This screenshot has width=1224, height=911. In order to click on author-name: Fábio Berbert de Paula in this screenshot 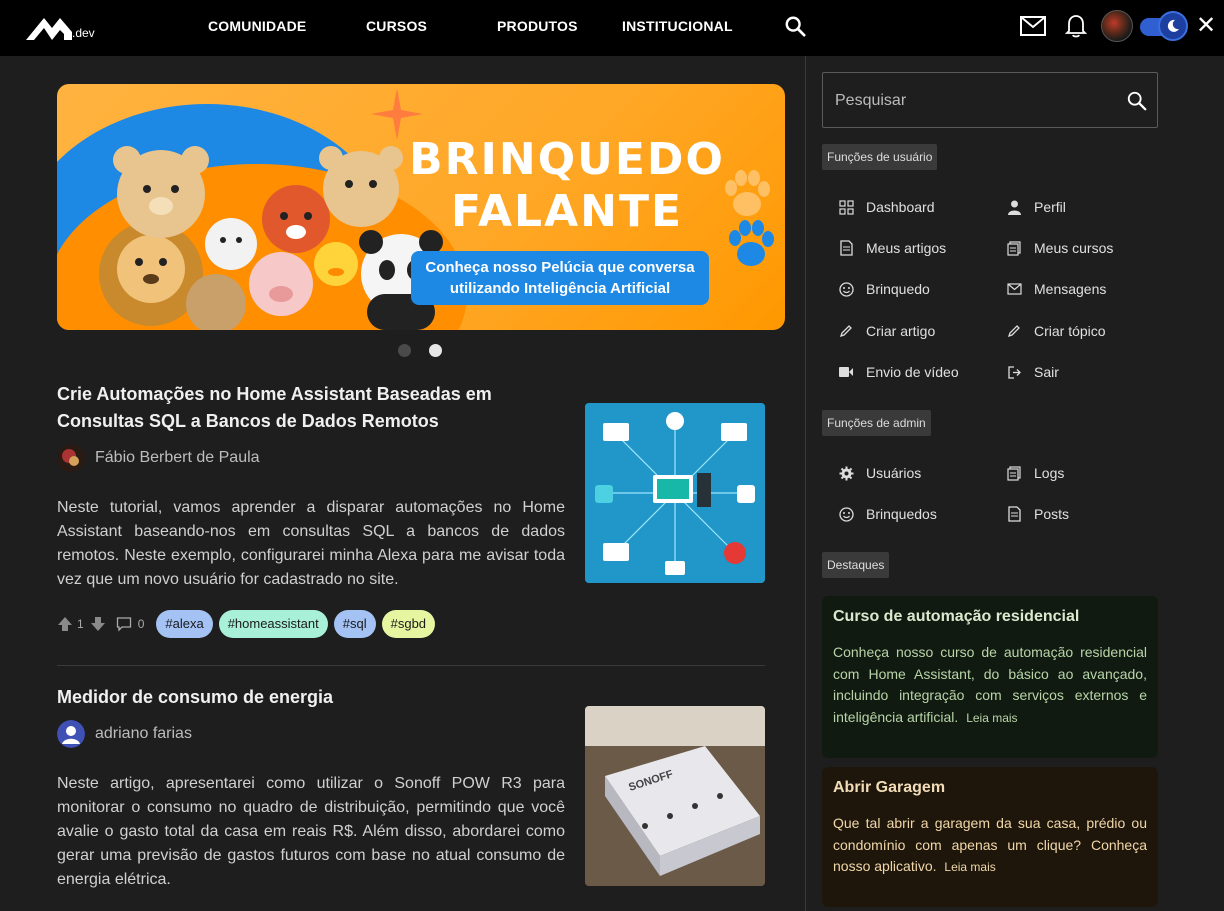, I will do `click(177, 457)`.